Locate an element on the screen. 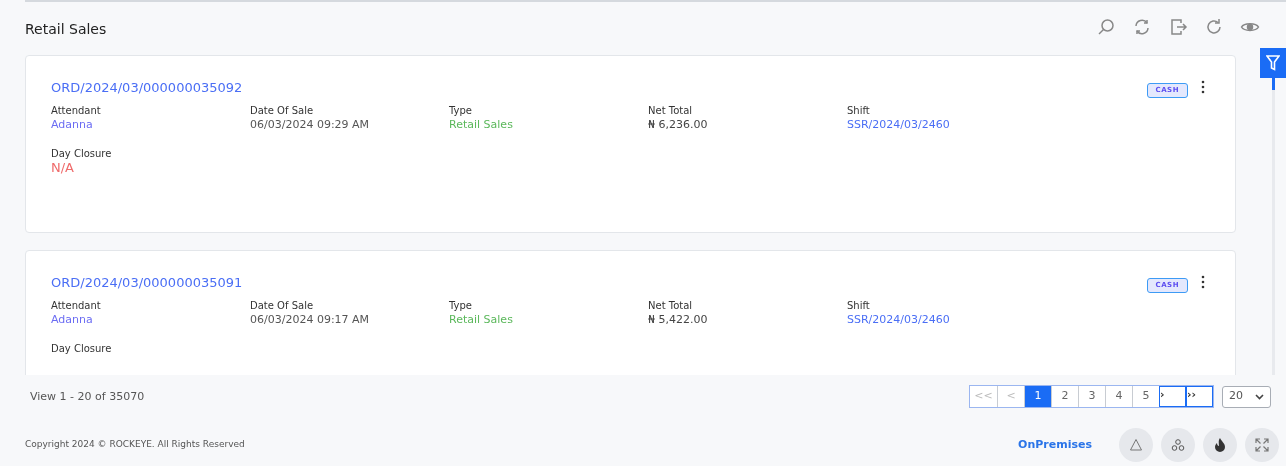  fire-button is located at coordinates (1220, 445).